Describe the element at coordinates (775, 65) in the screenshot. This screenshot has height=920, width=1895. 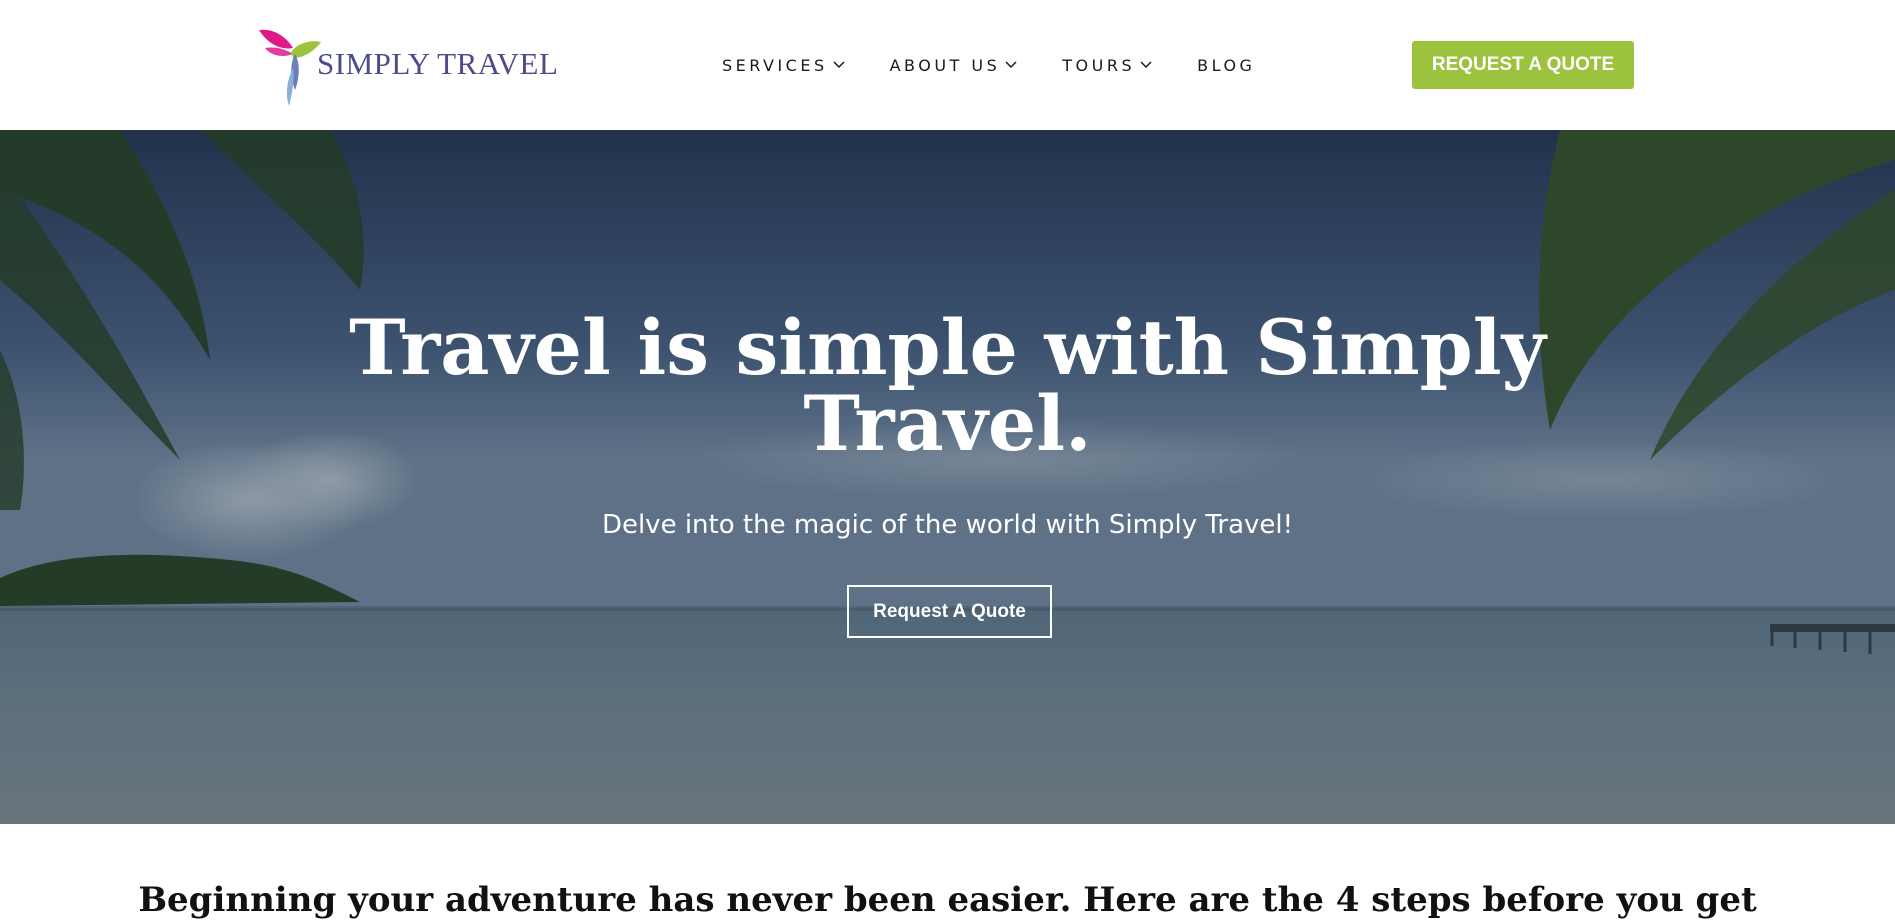
I see `nav-label-services: SERVICES` at that location.